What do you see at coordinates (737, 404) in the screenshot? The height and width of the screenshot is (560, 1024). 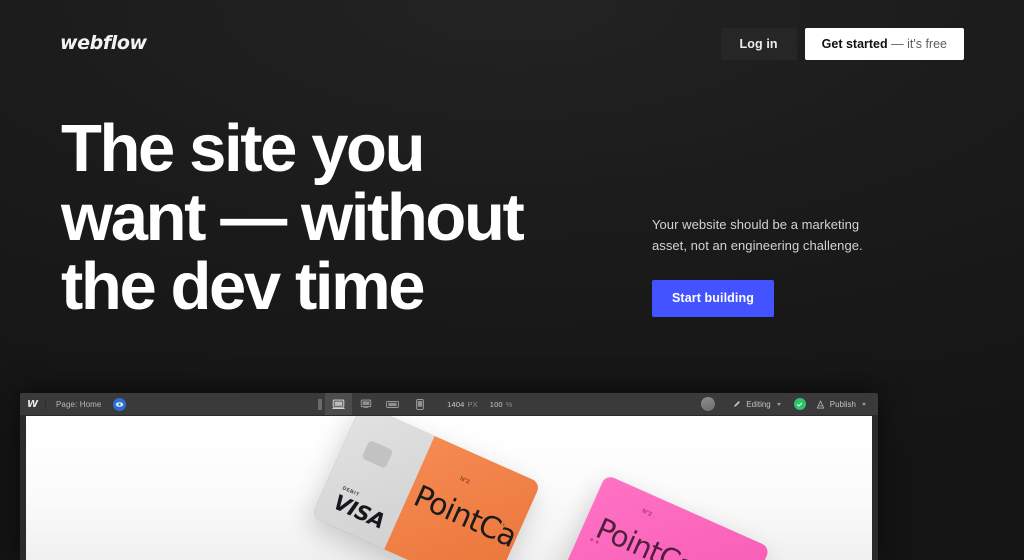 I see `pencil-icon` at bounding box center [737, 404].